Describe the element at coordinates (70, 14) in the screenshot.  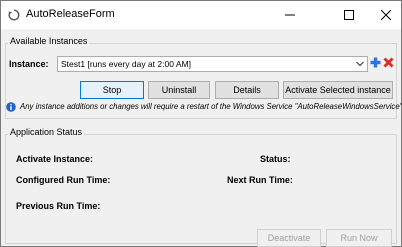
I see `window-title: AutoReleaseForm` at that location.